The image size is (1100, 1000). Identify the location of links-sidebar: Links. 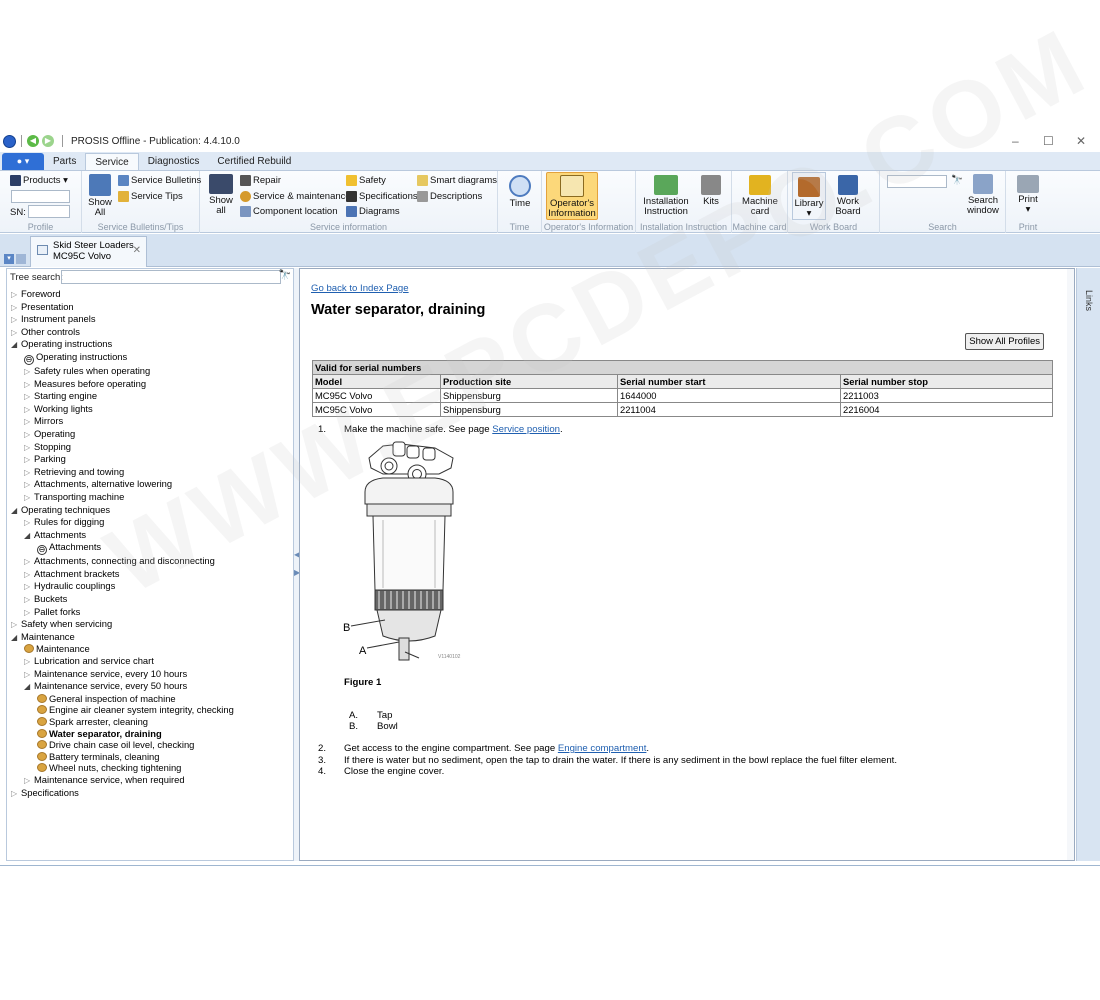
(1088, 564).